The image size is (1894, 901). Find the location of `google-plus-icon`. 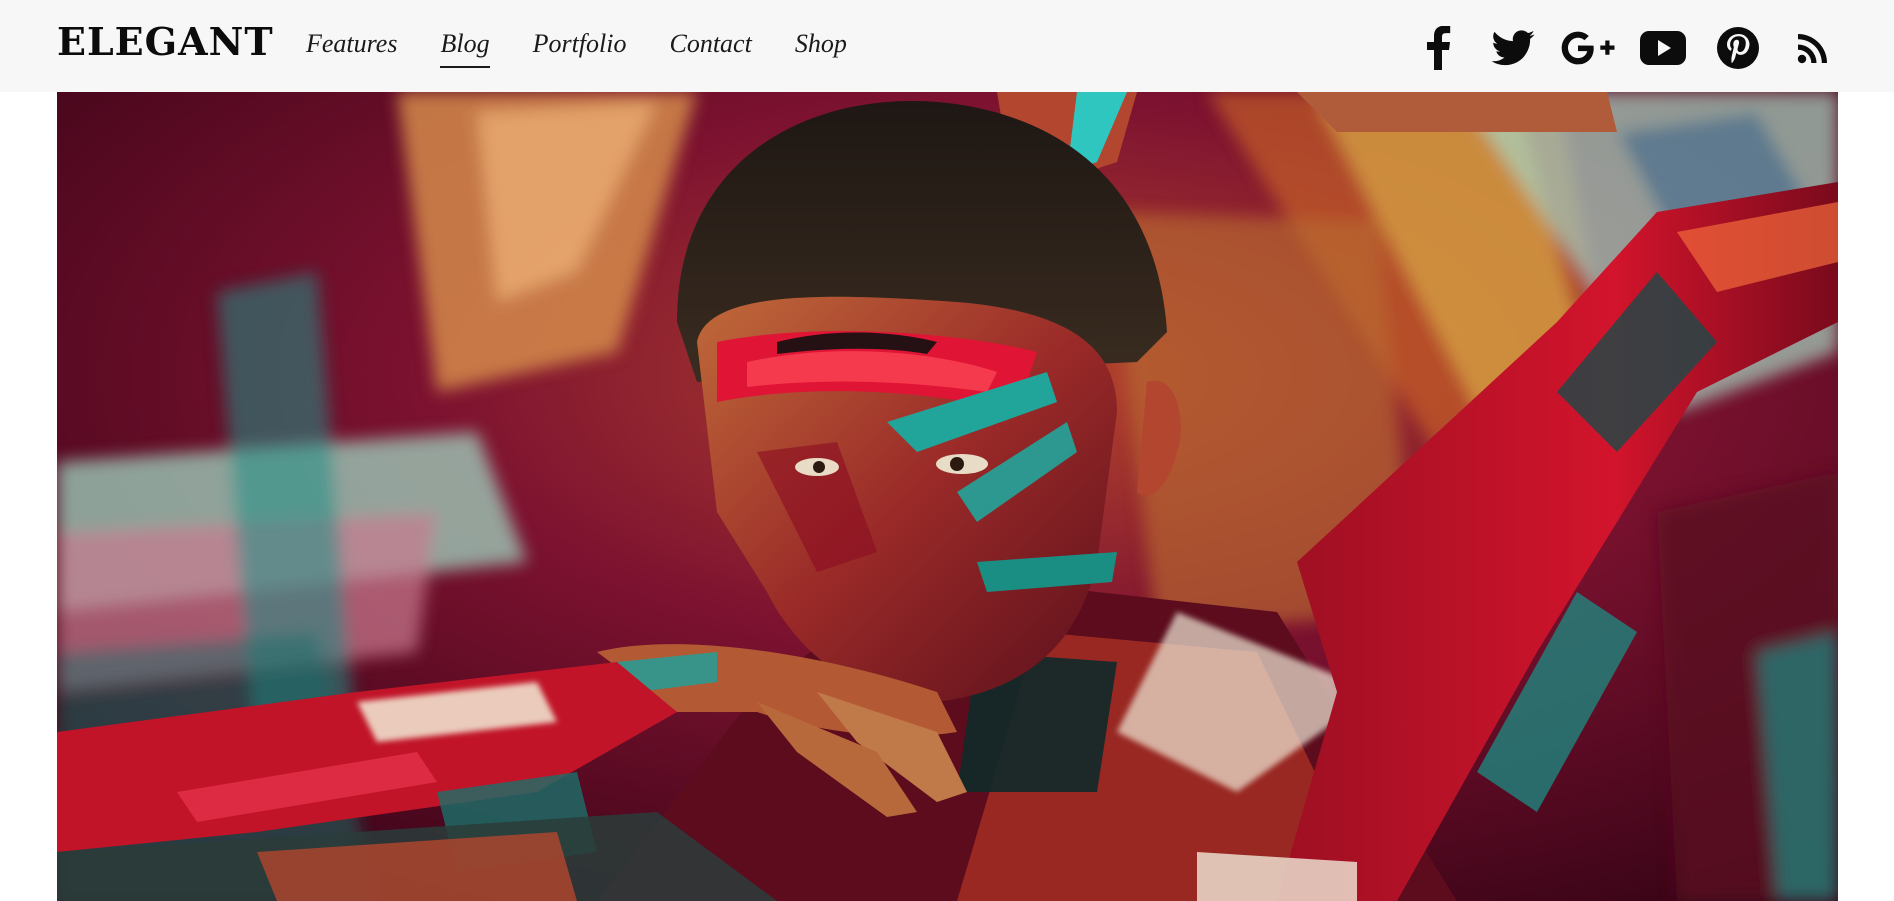

google-plus-icon is located at coordinates (1588, 48).